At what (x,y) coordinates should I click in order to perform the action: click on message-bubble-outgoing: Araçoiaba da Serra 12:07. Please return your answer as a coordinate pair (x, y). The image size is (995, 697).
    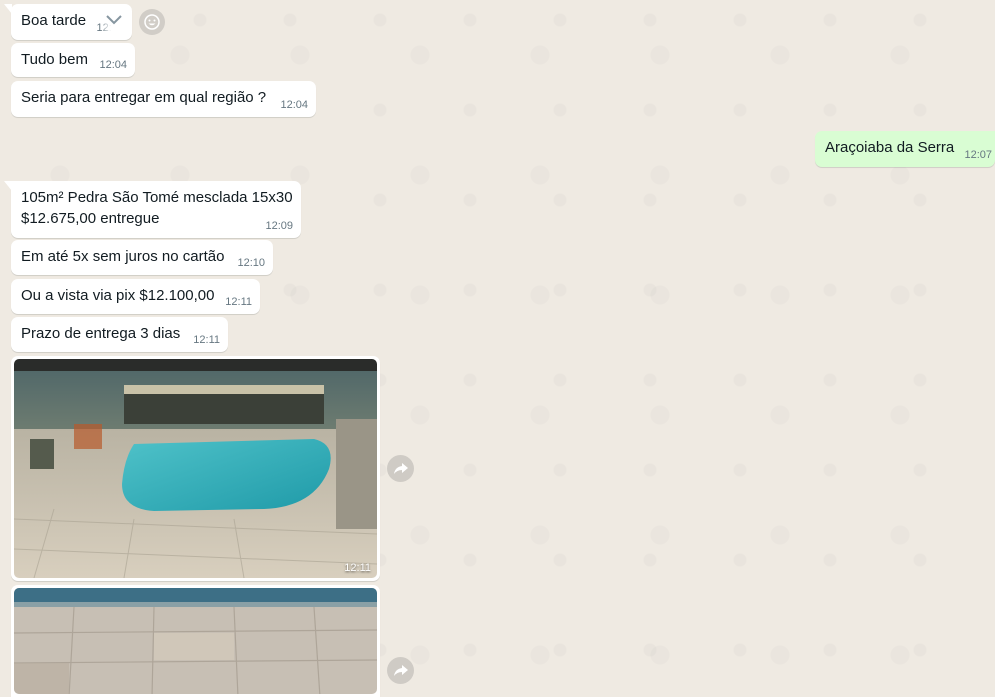
    Looking at the image, I should click on (905, 149).